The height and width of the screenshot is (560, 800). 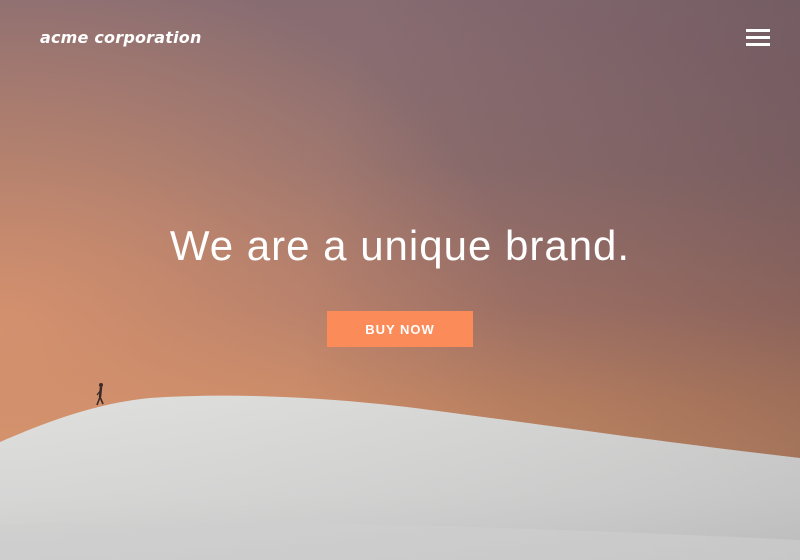 I want to click on brand-logo: acme corporation, so click(x=121, y=37).